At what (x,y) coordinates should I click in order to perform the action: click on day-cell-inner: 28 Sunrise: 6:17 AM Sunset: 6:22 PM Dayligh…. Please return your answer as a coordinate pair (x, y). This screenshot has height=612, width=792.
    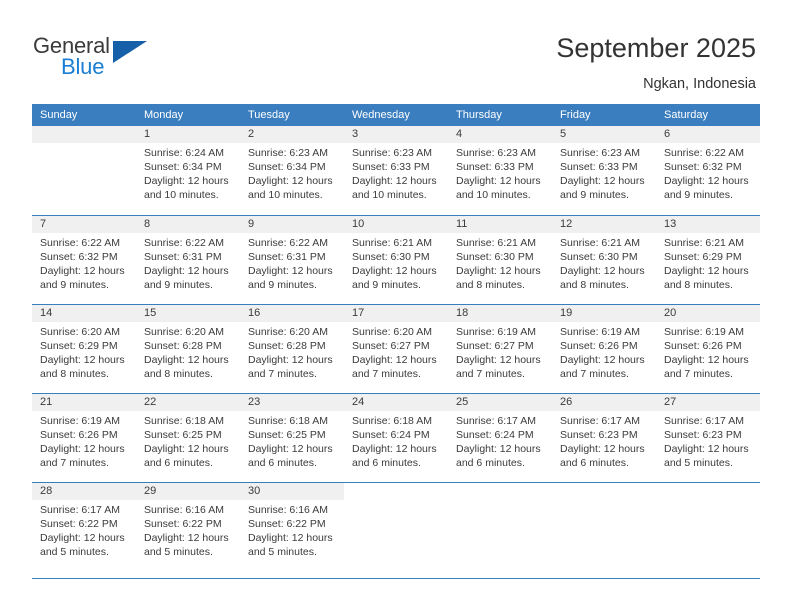
    Looking at the image, I should click on (84, 527).